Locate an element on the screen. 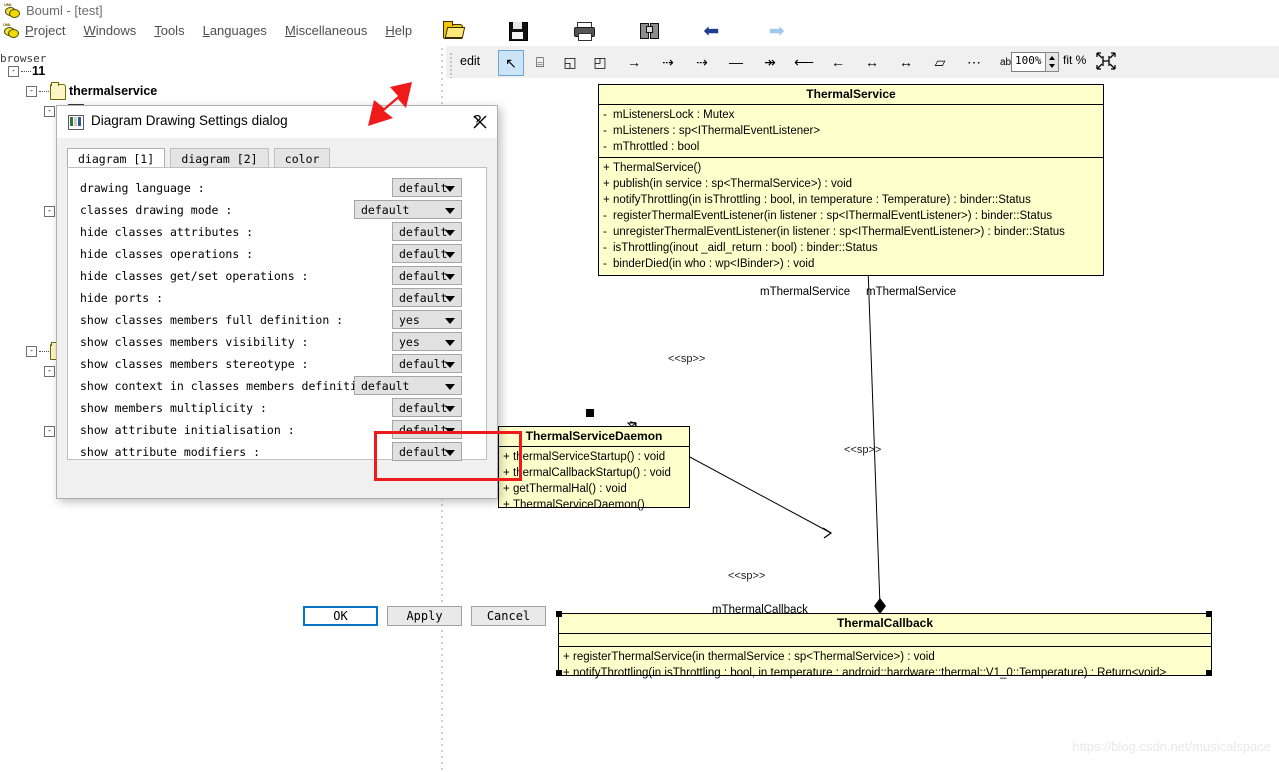 The image size is (1279, 772). solid-left-arrow-tool: ← is located at coordinates (838, 62).